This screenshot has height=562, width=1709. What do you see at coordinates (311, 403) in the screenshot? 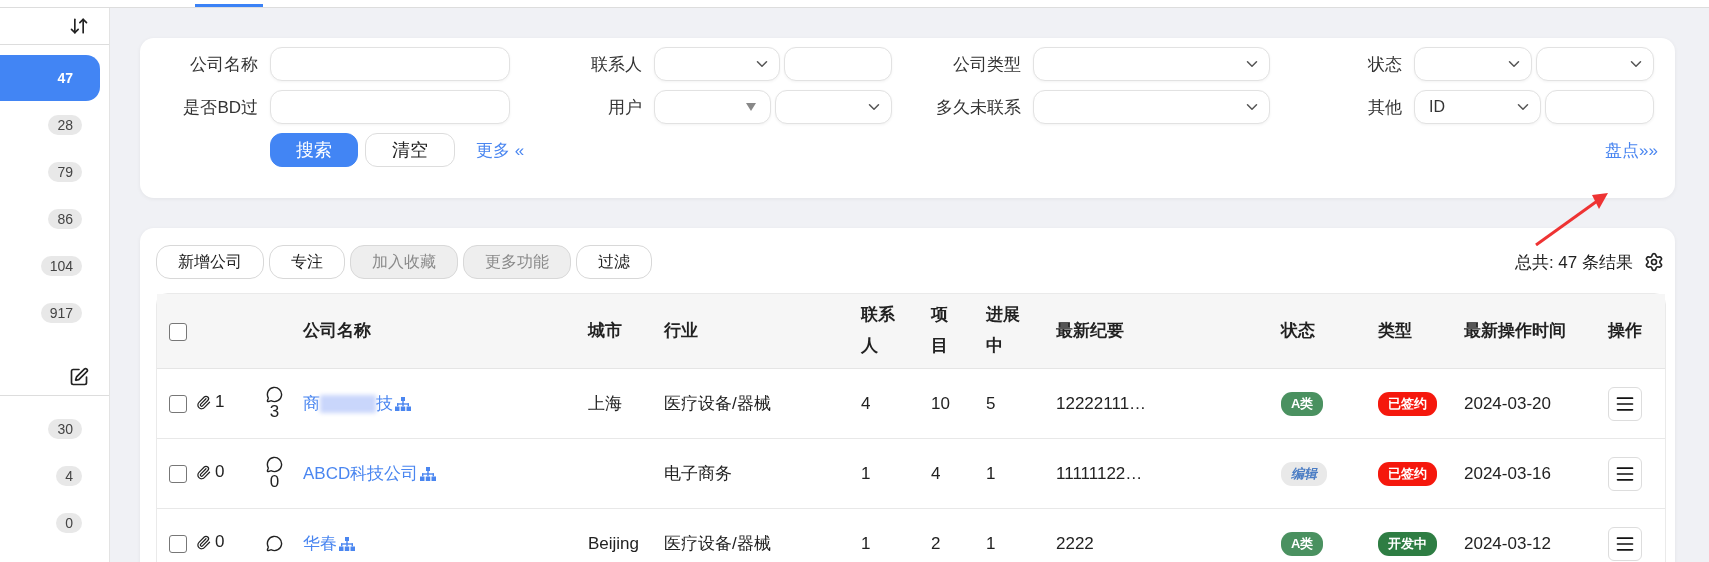
I see `company-link: 商` at bounding box center [311, 403].